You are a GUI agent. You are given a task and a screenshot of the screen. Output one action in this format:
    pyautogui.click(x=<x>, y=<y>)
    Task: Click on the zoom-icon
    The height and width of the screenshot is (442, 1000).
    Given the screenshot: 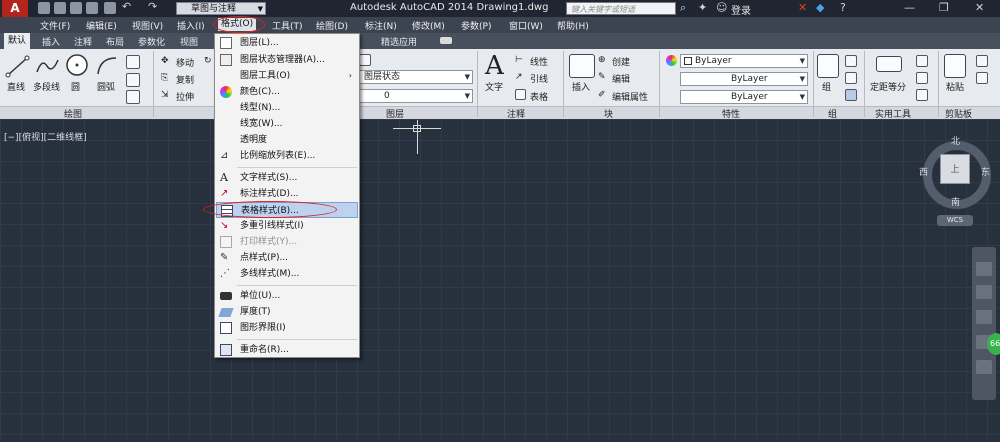 What is the action you would take?
    pyautogui.click(x=984, y=317)
    